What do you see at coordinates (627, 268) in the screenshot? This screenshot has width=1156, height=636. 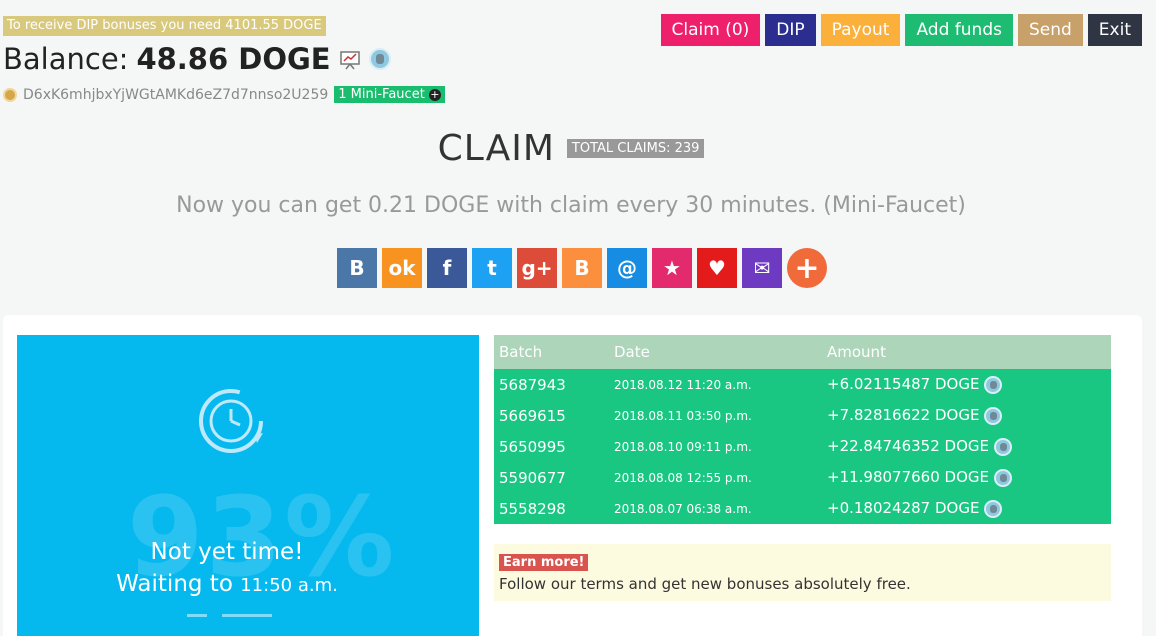 I see `mail-ru-icon: @` at bounding box center [627, 268].